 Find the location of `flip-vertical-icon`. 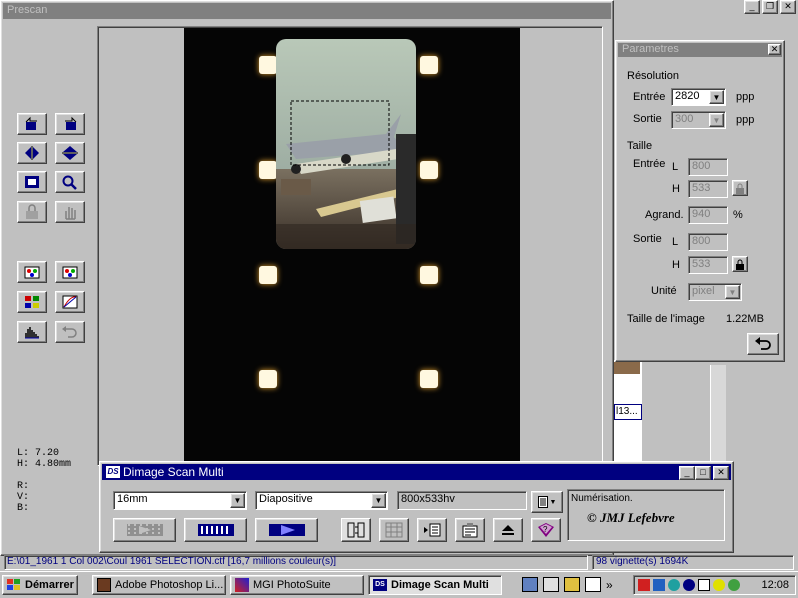

flip-vertical-icon is located at coordinates (70, 153).